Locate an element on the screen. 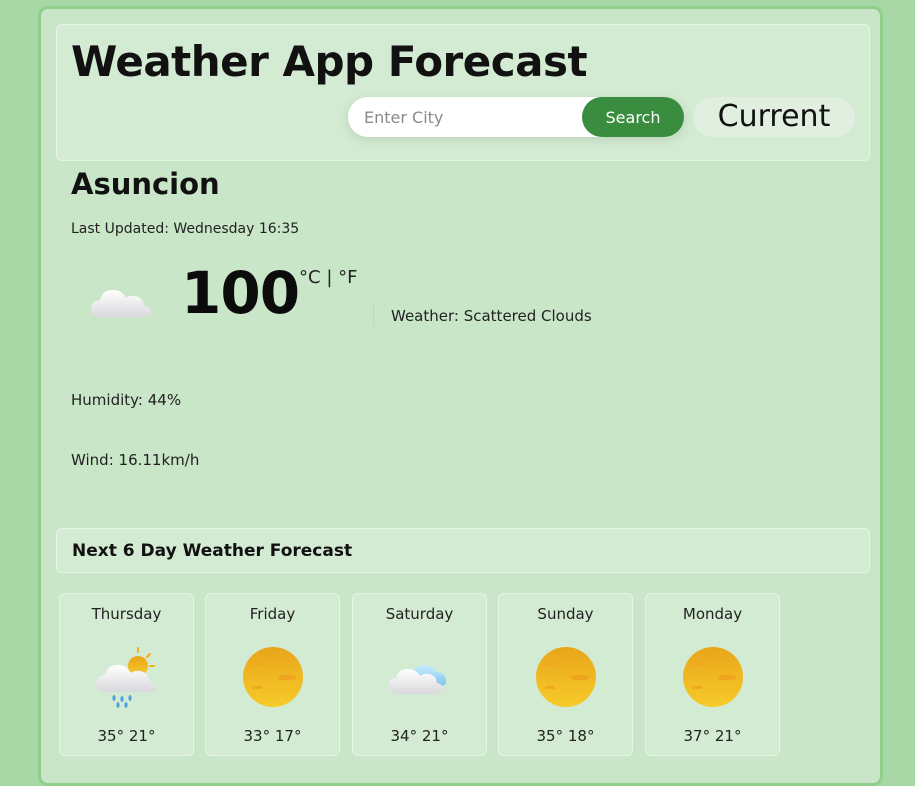 This screenshot has height=786, width=915. current-temperature: 100 is located at coordinates (240, 293).